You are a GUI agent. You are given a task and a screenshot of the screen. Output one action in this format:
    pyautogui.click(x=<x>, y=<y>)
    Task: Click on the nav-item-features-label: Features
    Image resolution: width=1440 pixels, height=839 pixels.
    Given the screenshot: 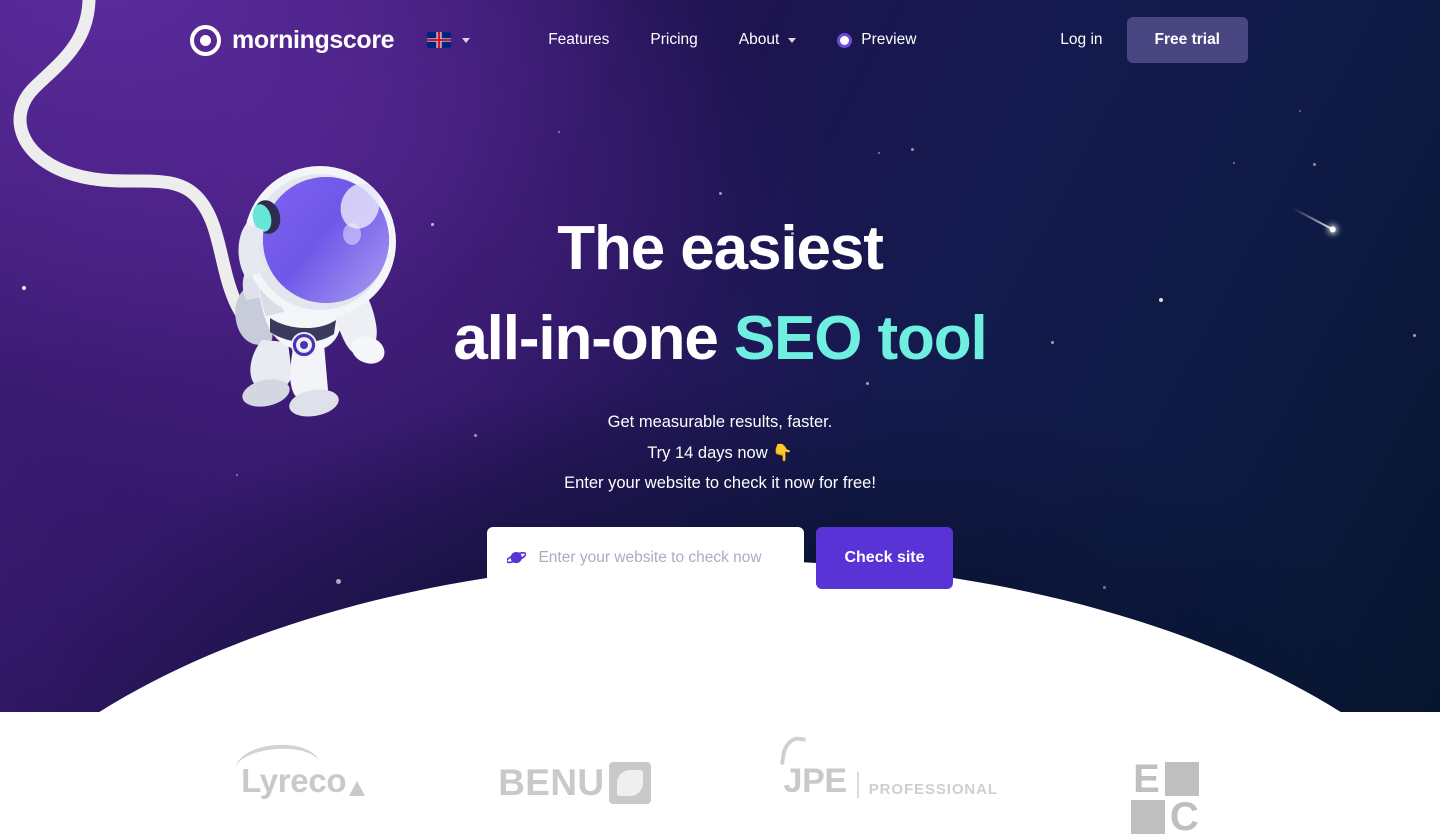 What is the action you would take?
    pyautogui.click(x=579, y=39)
    